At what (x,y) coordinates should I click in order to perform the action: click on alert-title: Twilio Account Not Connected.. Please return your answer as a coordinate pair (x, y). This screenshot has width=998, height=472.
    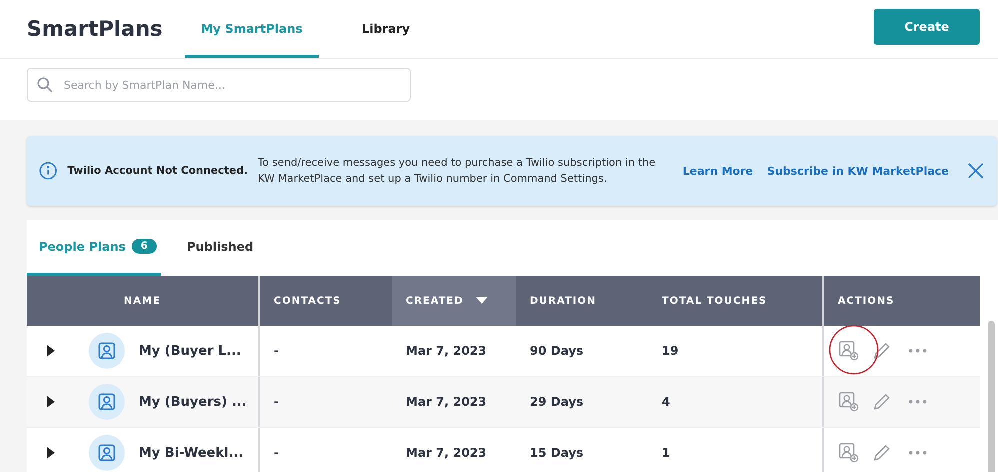
    Looking at the image, I should click on (158, 171).